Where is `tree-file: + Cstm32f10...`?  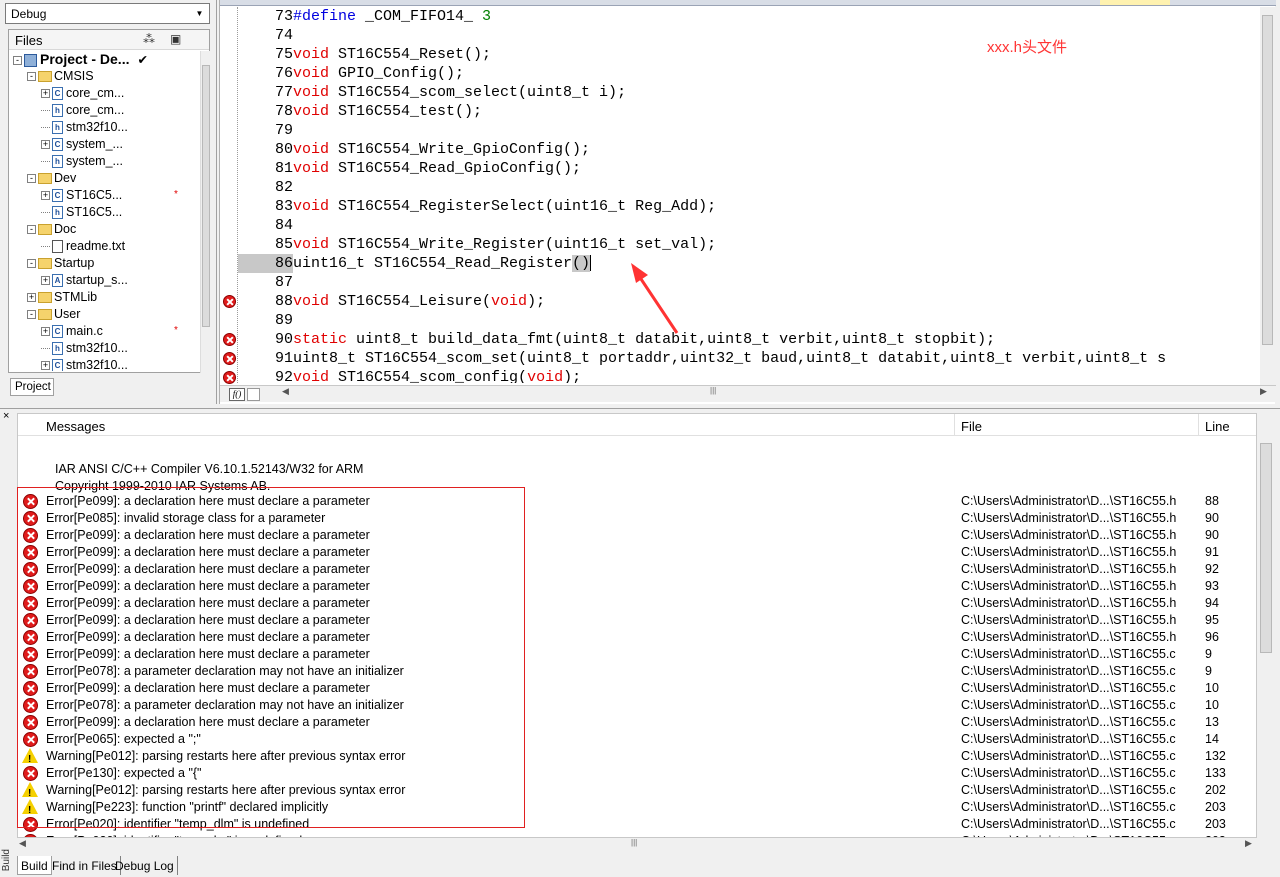 tree-file: + Cstm32f10... is located at coordinates (84, 364).